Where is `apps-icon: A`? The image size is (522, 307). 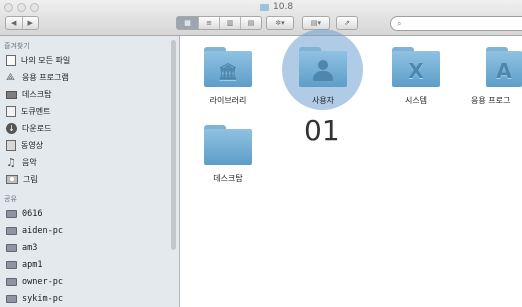 apps-icon: A is located at coordinates (504, 71).